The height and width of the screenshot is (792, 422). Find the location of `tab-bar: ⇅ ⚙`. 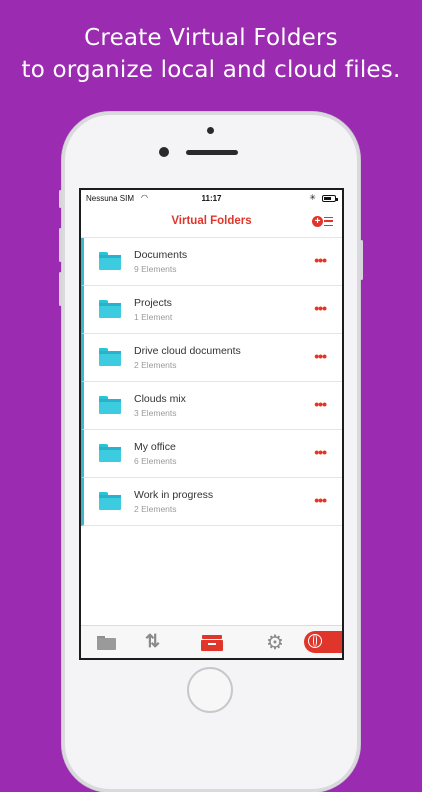

tab-bar: ⇅ ⚙ is located at coordinates (211, 641).